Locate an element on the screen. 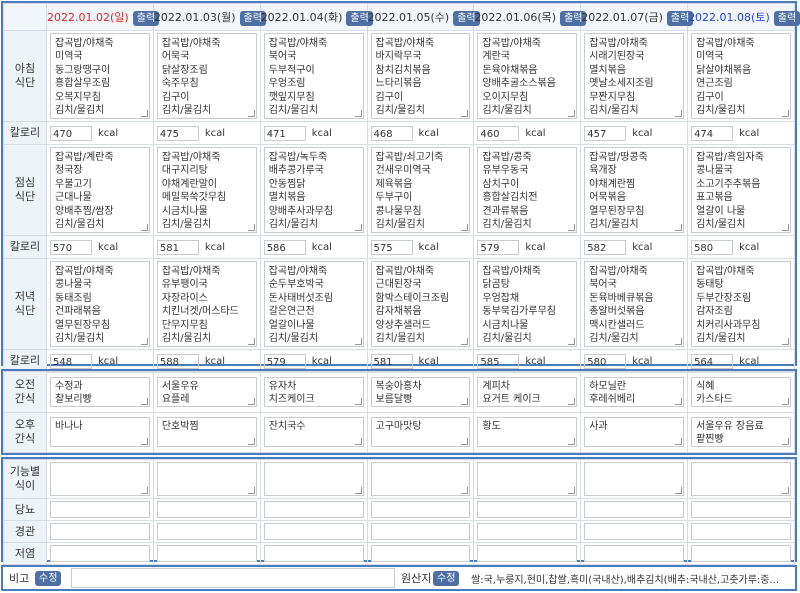  calorie-input: 588 is located at coordinates (177, 361).